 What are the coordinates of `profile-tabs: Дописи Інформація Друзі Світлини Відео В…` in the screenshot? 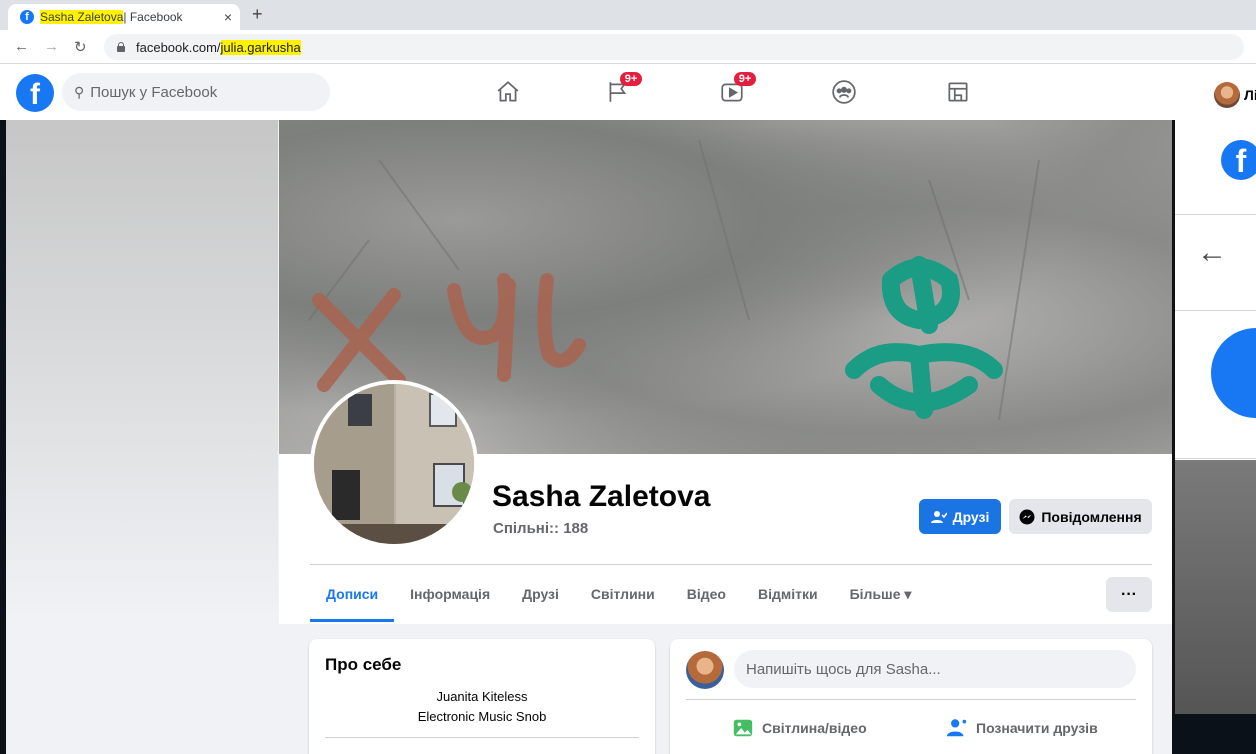 It's located at (618, 594).